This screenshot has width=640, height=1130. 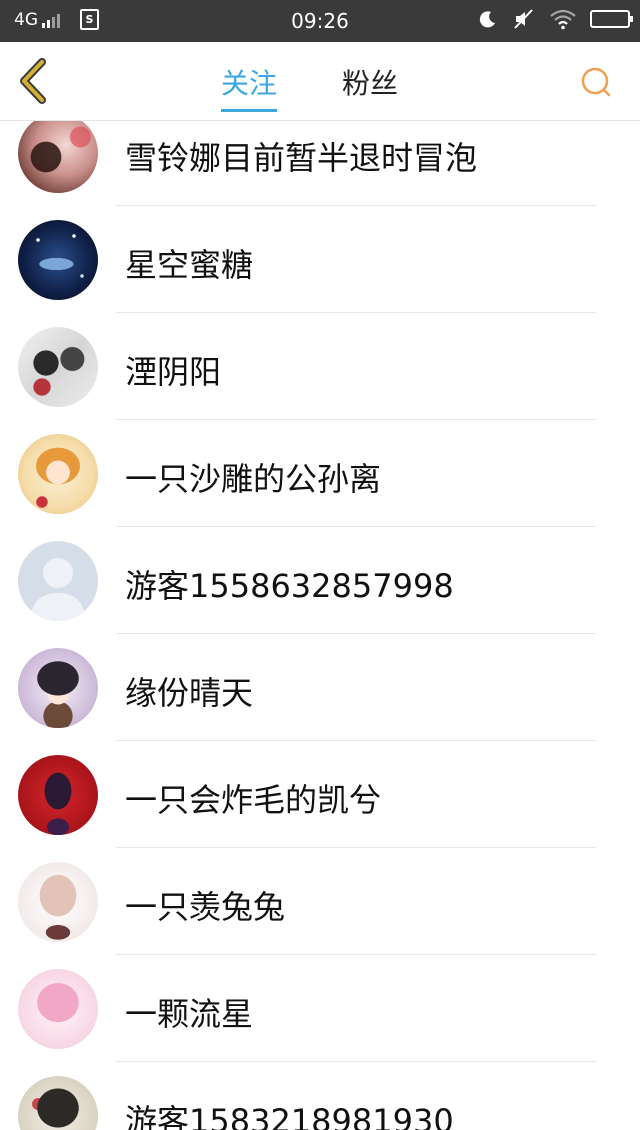 What do you see at coordinates (289, 586) in the screenshot?
I see `user-name: 游客1558632857998` at bounding box center [289, 586].